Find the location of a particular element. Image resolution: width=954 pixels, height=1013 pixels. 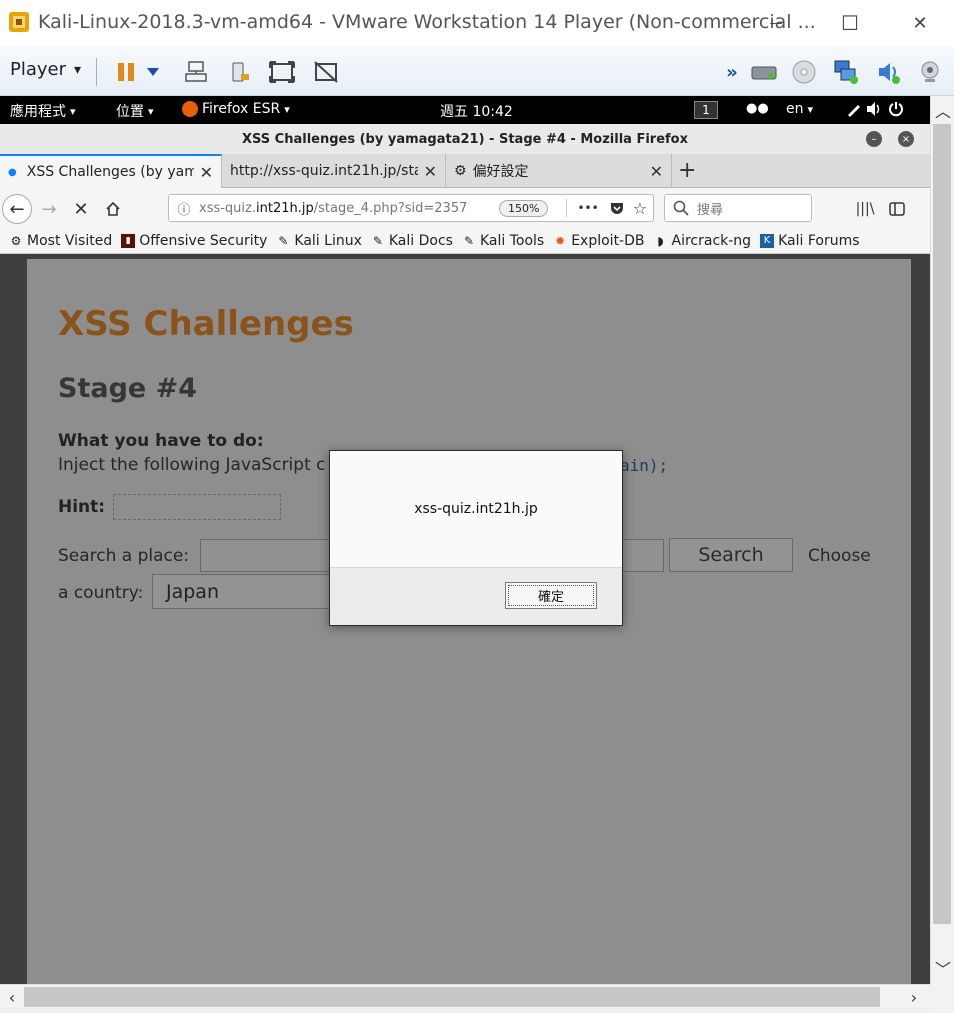

url-path: /stage_4.php?sid=2357 is located at coordinates (390, 208).